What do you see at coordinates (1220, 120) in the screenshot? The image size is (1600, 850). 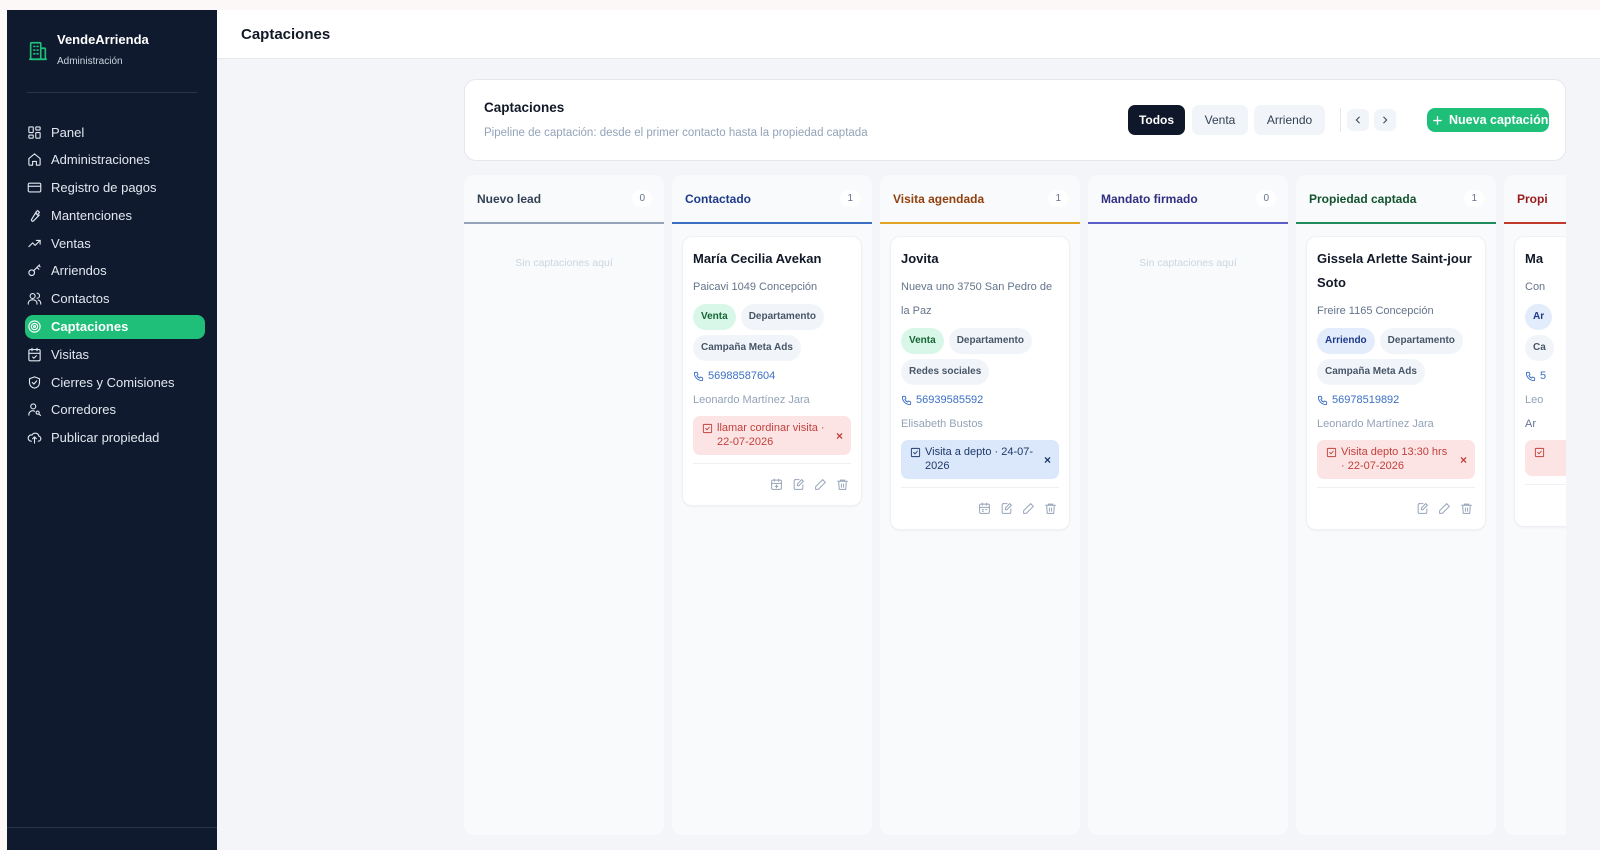 I see `filter-venta-button: Venta` at bounding box center [1220, 120].